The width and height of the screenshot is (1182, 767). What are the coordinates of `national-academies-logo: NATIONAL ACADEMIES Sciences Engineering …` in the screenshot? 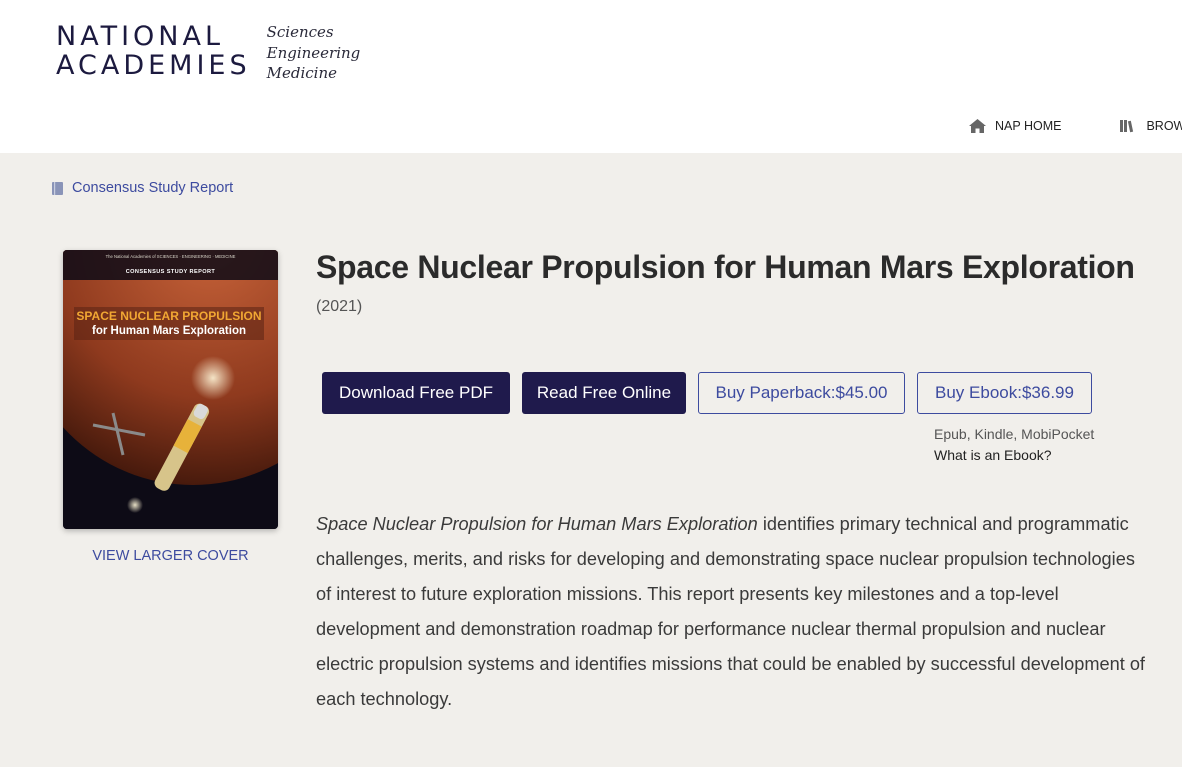 It's located at (208, 53).